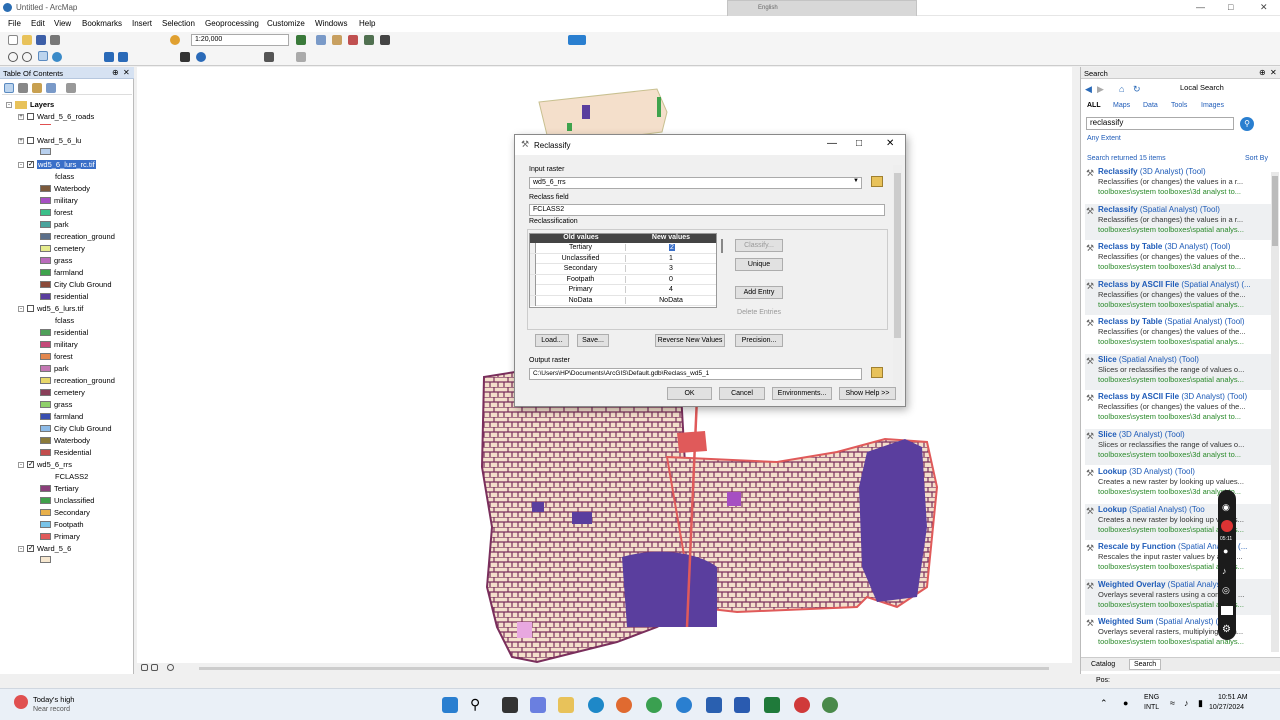 The height and width of the screenshot is (720, 1280). I want to click on old-value-cell: Unclassified, so click(581, 258).